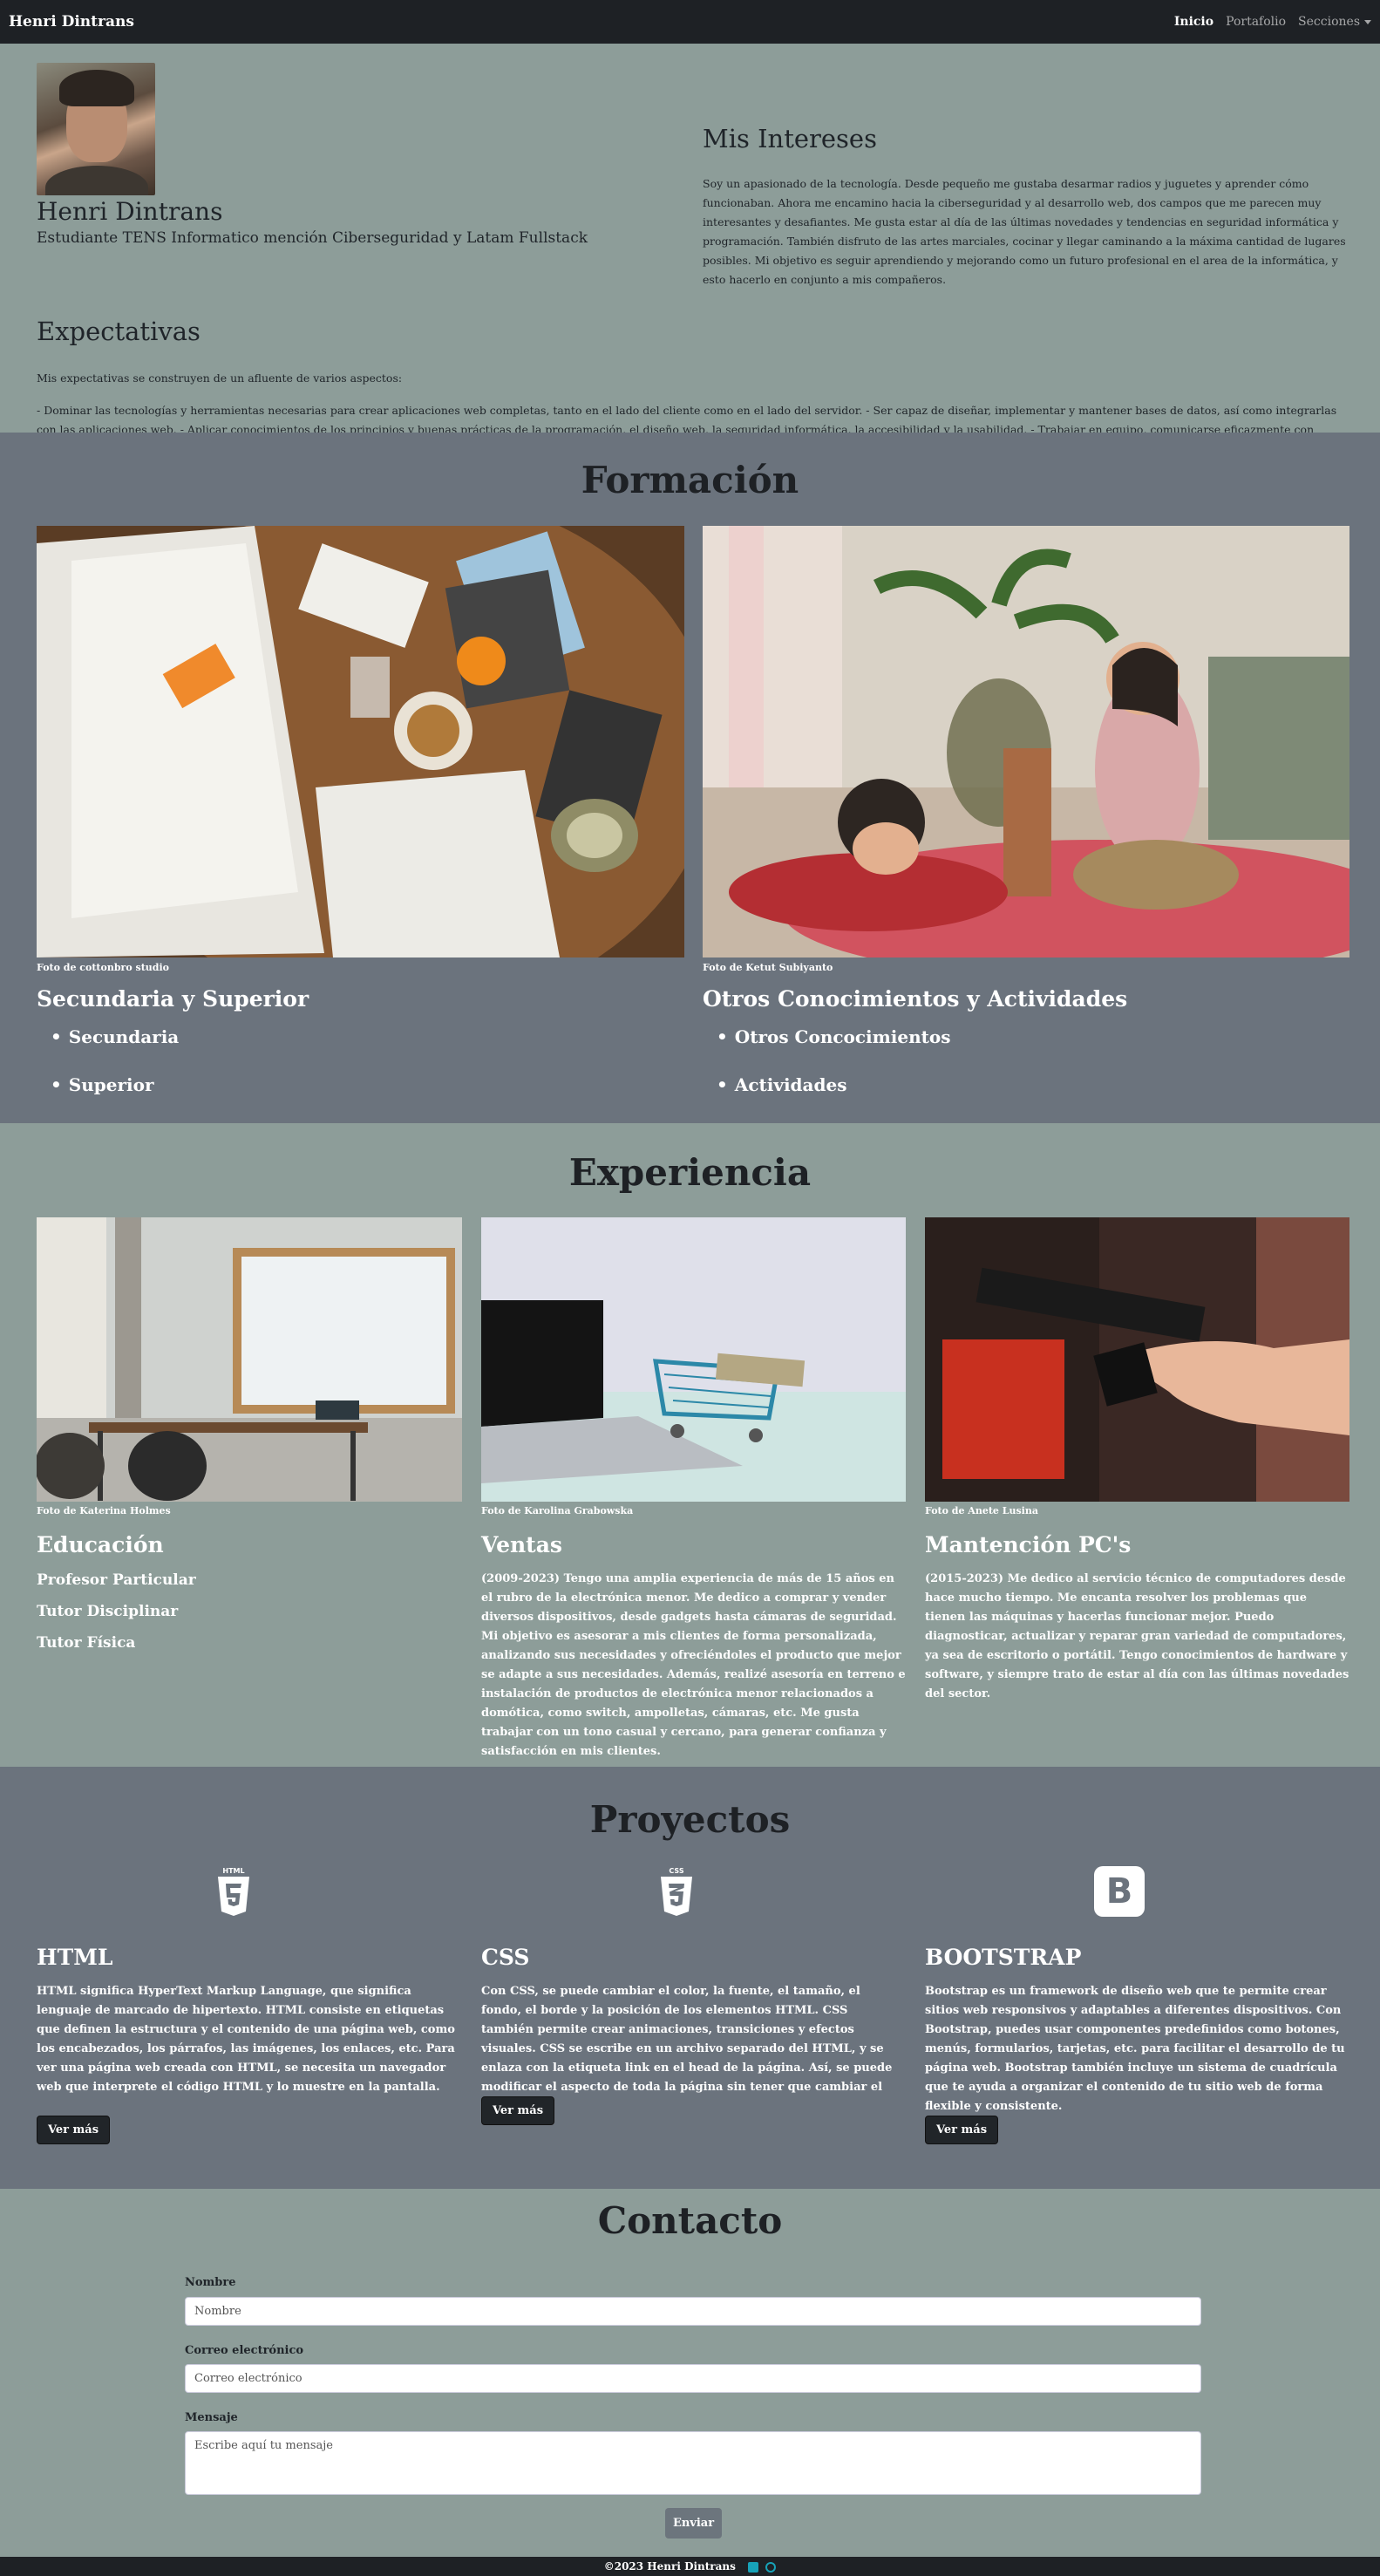 The height and width of the screenshot is (2576, 1380). What do you see at coordinates (100, 1545) in the screenshot?
I see `experiencia-card-title: Educación` at bounding box center [100, 1545].